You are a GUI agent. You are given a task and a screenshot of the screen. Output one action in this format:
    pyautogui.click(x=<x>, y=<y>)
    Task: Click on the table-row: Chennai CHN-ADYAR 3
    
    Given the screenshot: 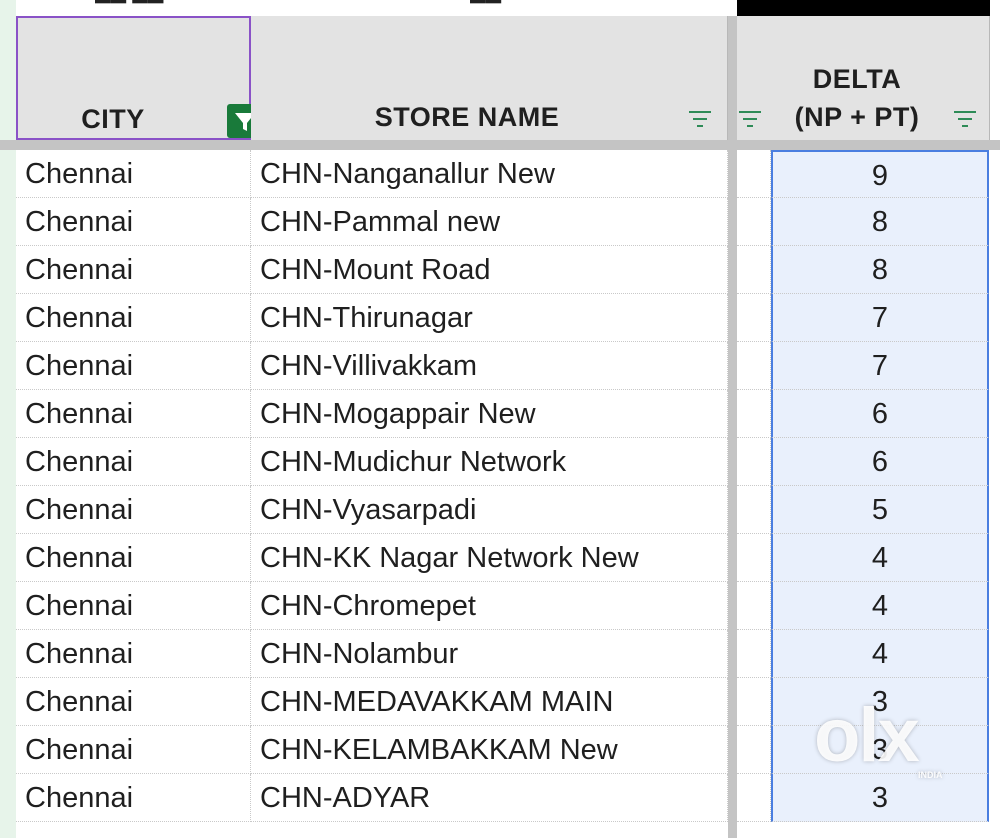 What is the action you would take?
    pyautogui.click(x=508, y=798)
    